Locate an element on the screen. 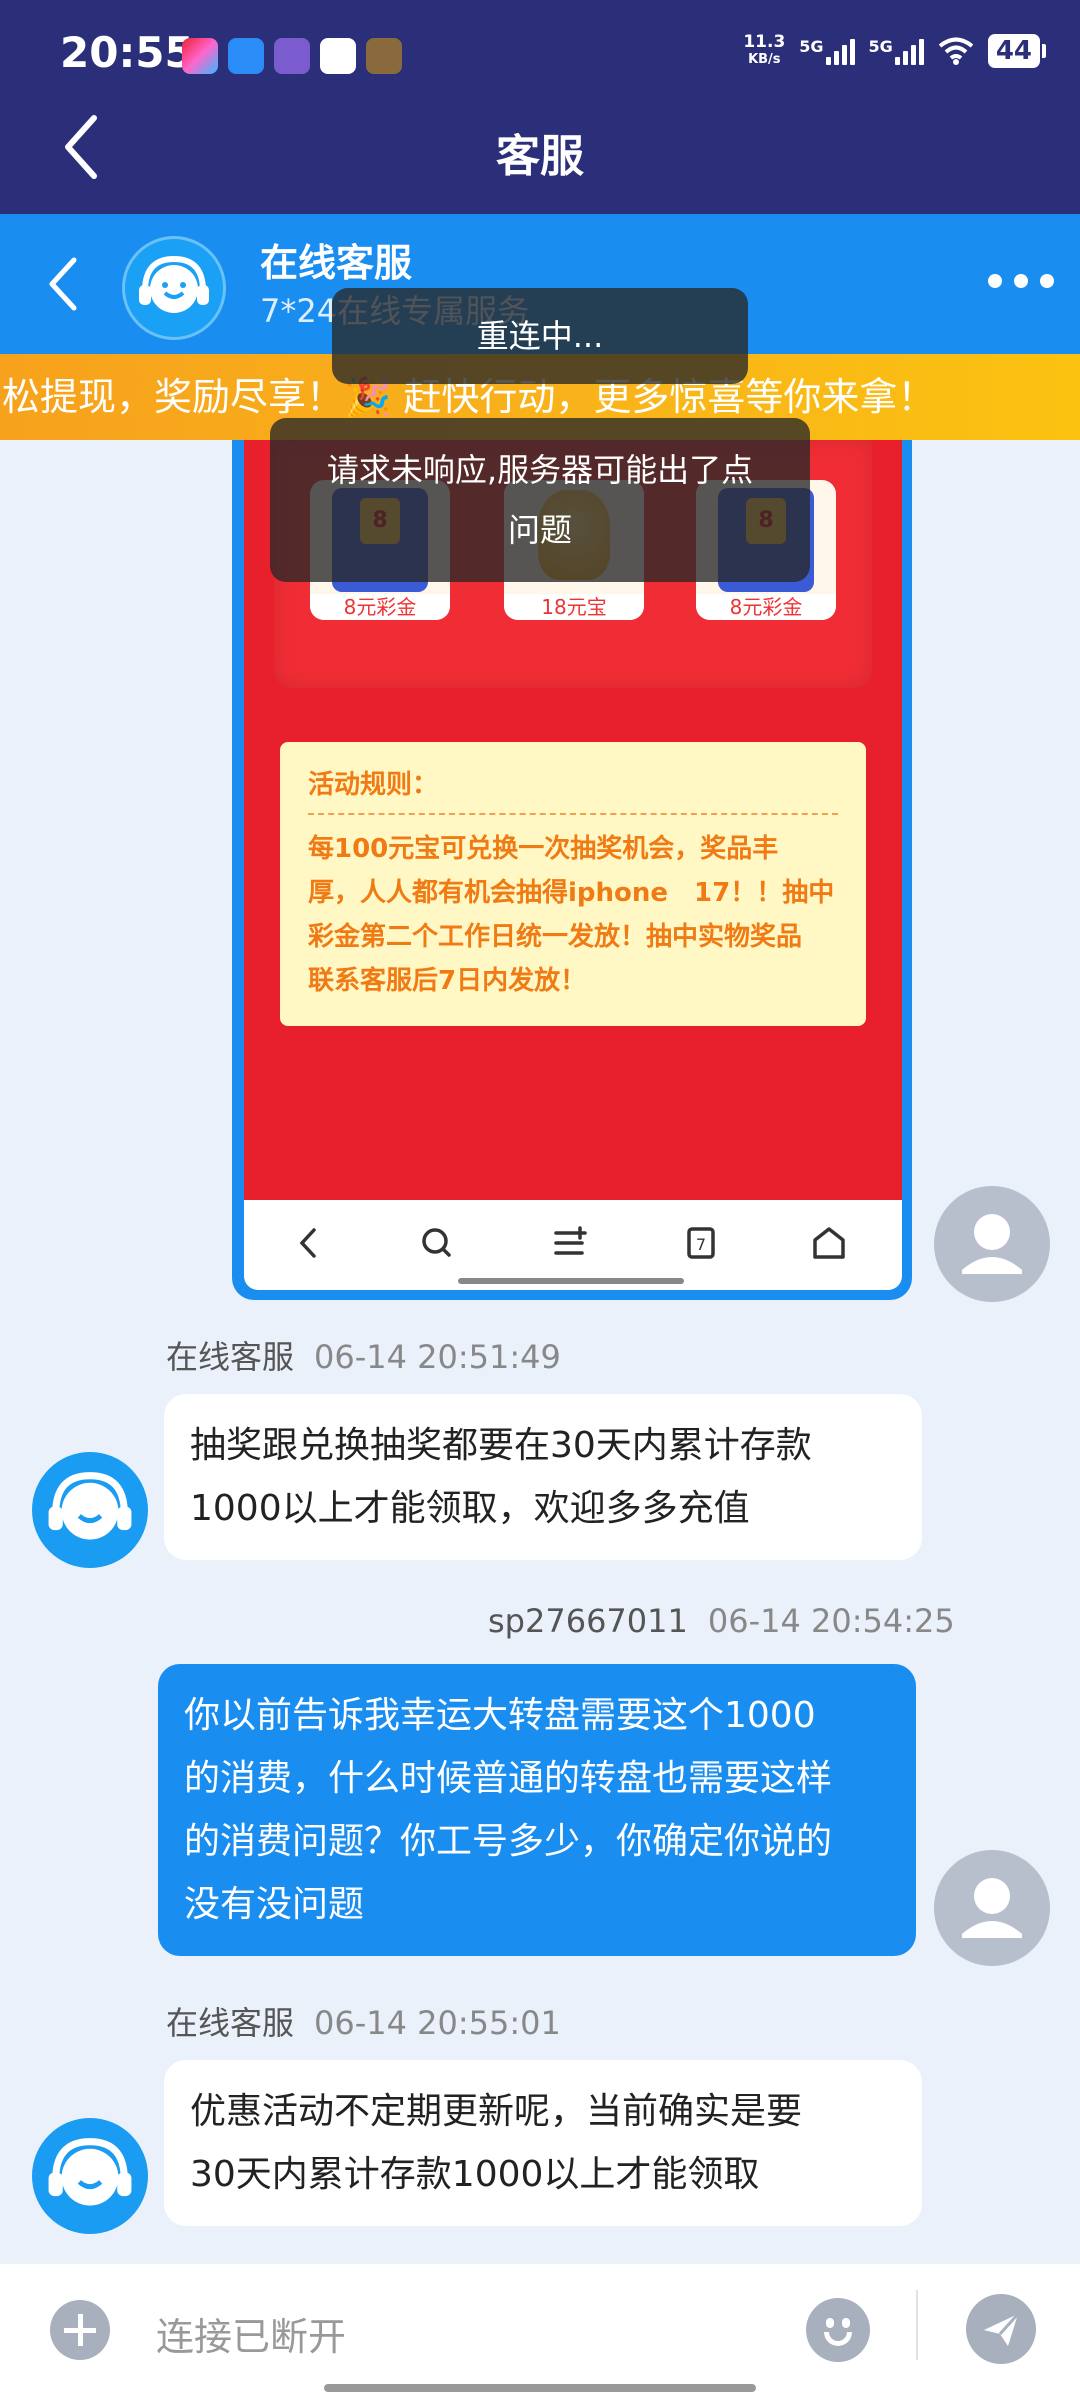 Image resolution: width=1080 pixels, height=2400 pixels. browser-app-icon is located at coordinates (246, 56).